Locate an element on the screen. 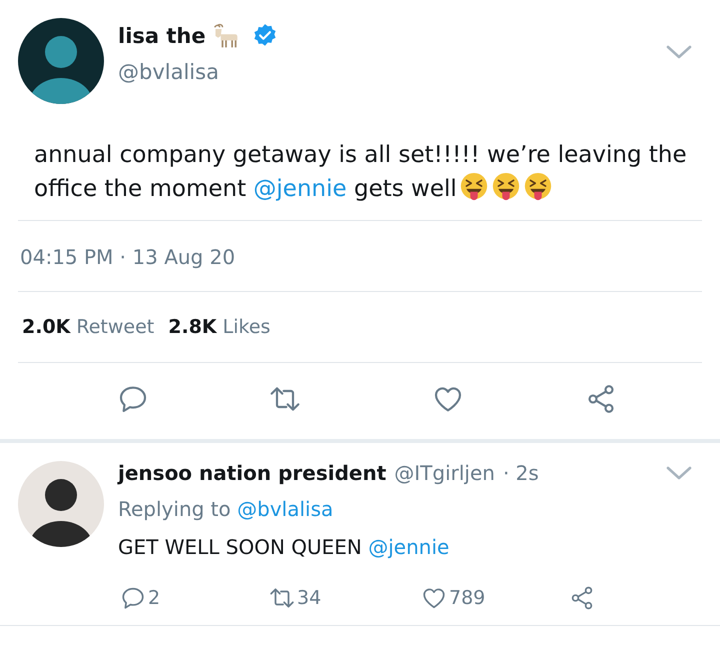 This screenshot has height=656, width=720. display-name: lisa the is located at coordinates (162, 36).